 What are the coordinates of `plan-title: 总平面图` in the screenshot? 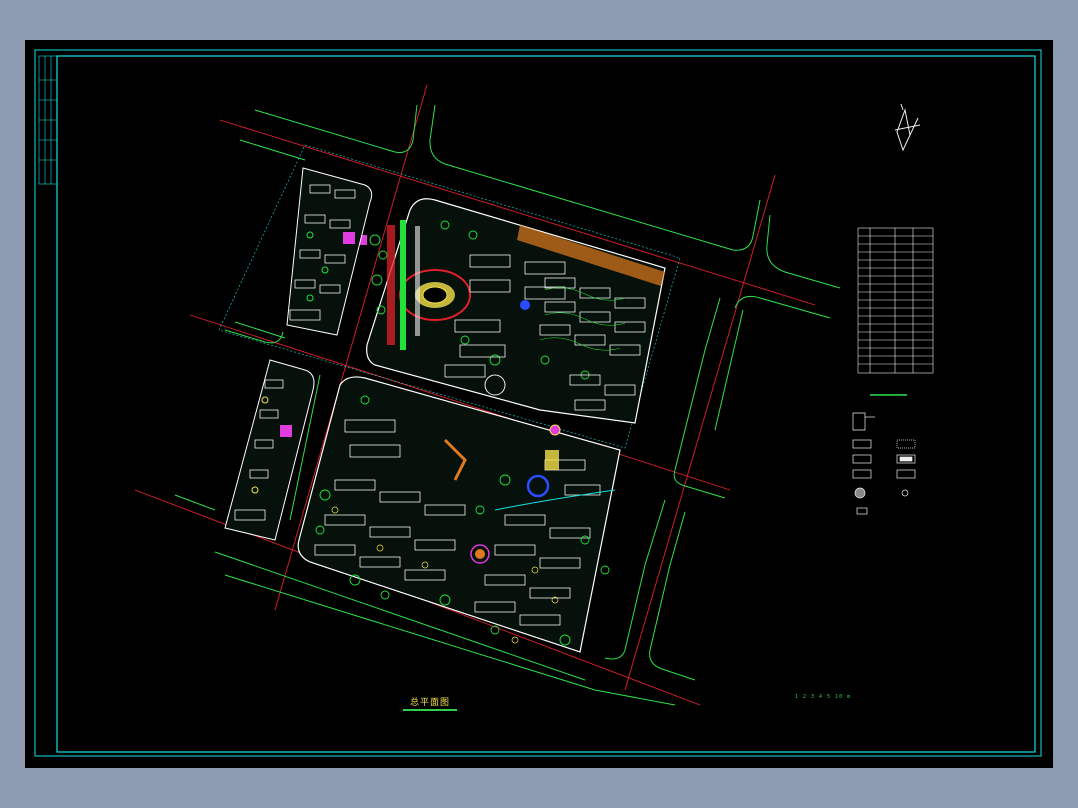 It's located at (430, 703).